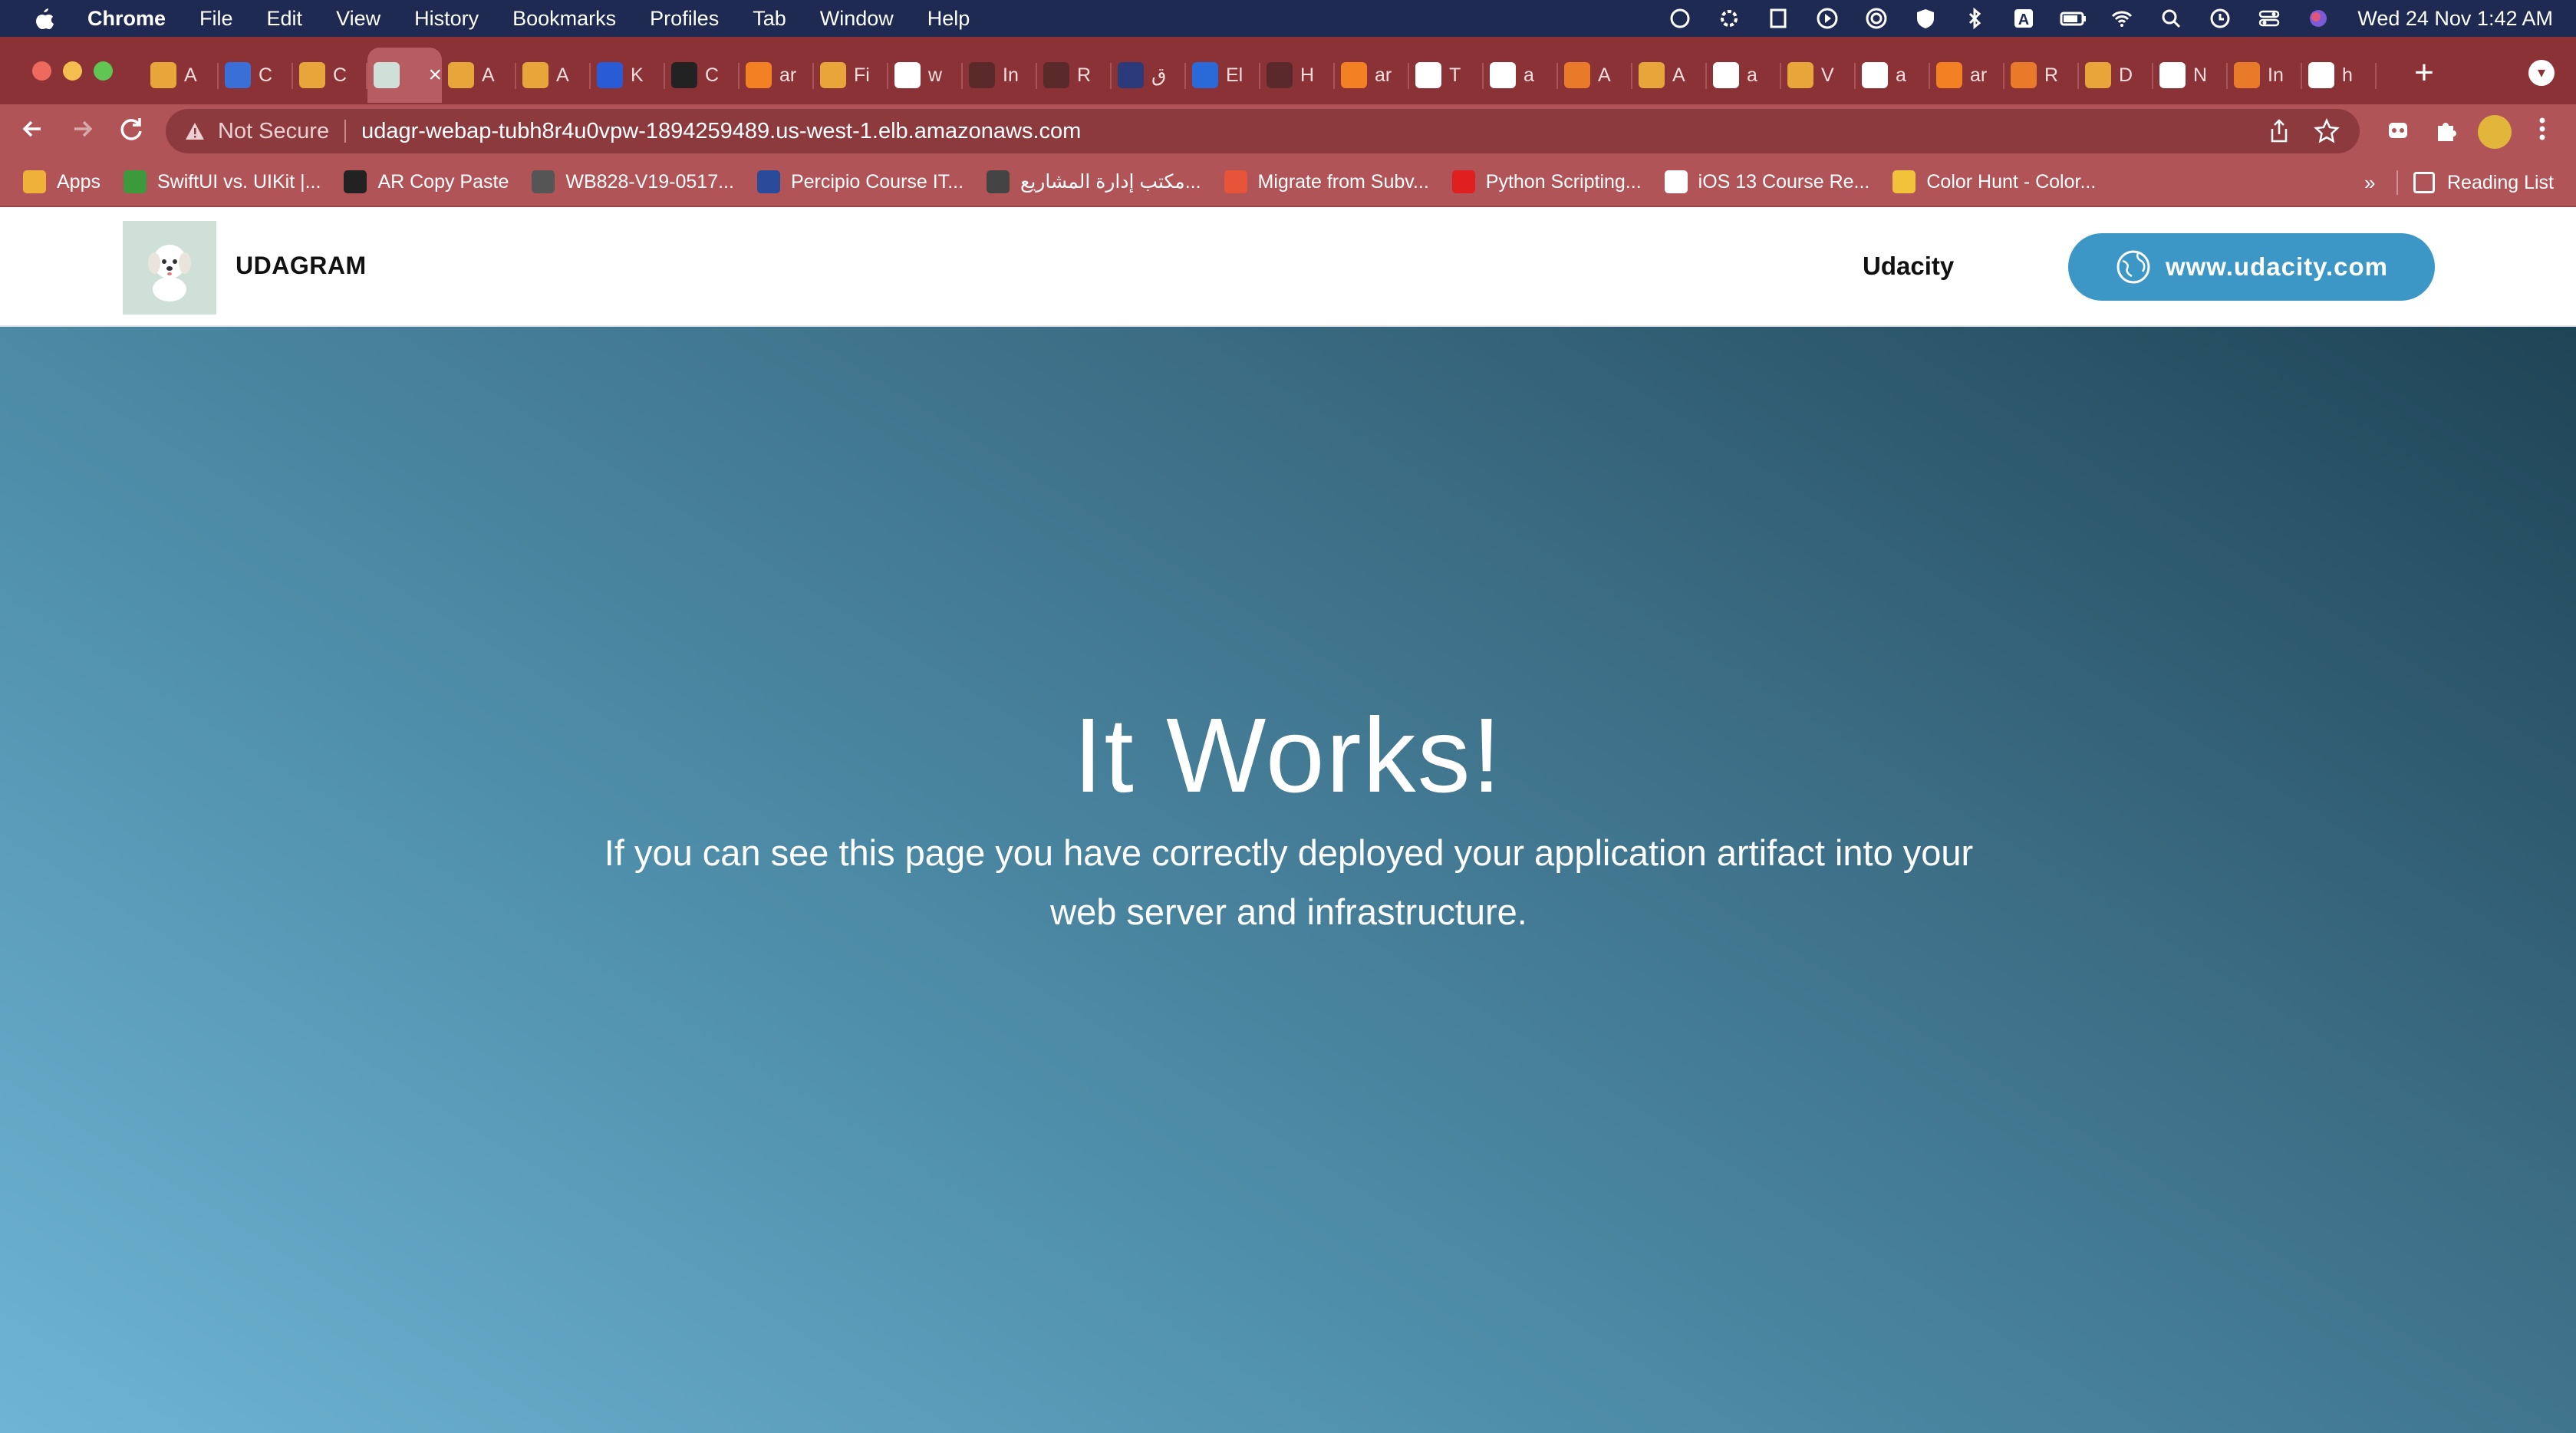 Image resolution: width=2576 pixels, height=1433 pixels. What do you see at coordinates (2424, 182) in the screenshot?
I see `reading-list-icon` at bounding box center [2424, 182].